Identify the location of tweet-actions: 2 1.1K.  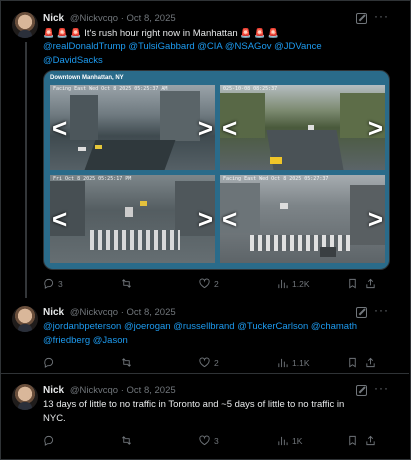
(209, 363).